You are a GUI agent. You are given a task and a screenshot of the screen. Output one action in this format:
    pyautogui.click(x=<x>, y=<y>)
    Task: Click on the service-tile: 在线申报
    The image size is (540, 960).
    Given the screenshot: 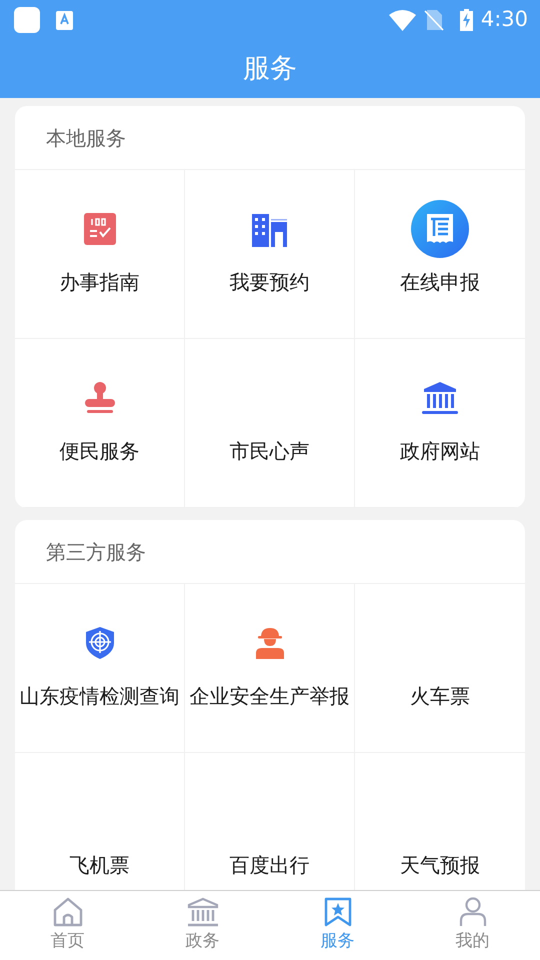 What is the action you would take?
    pyautogui.click(x=440, y=254)
    